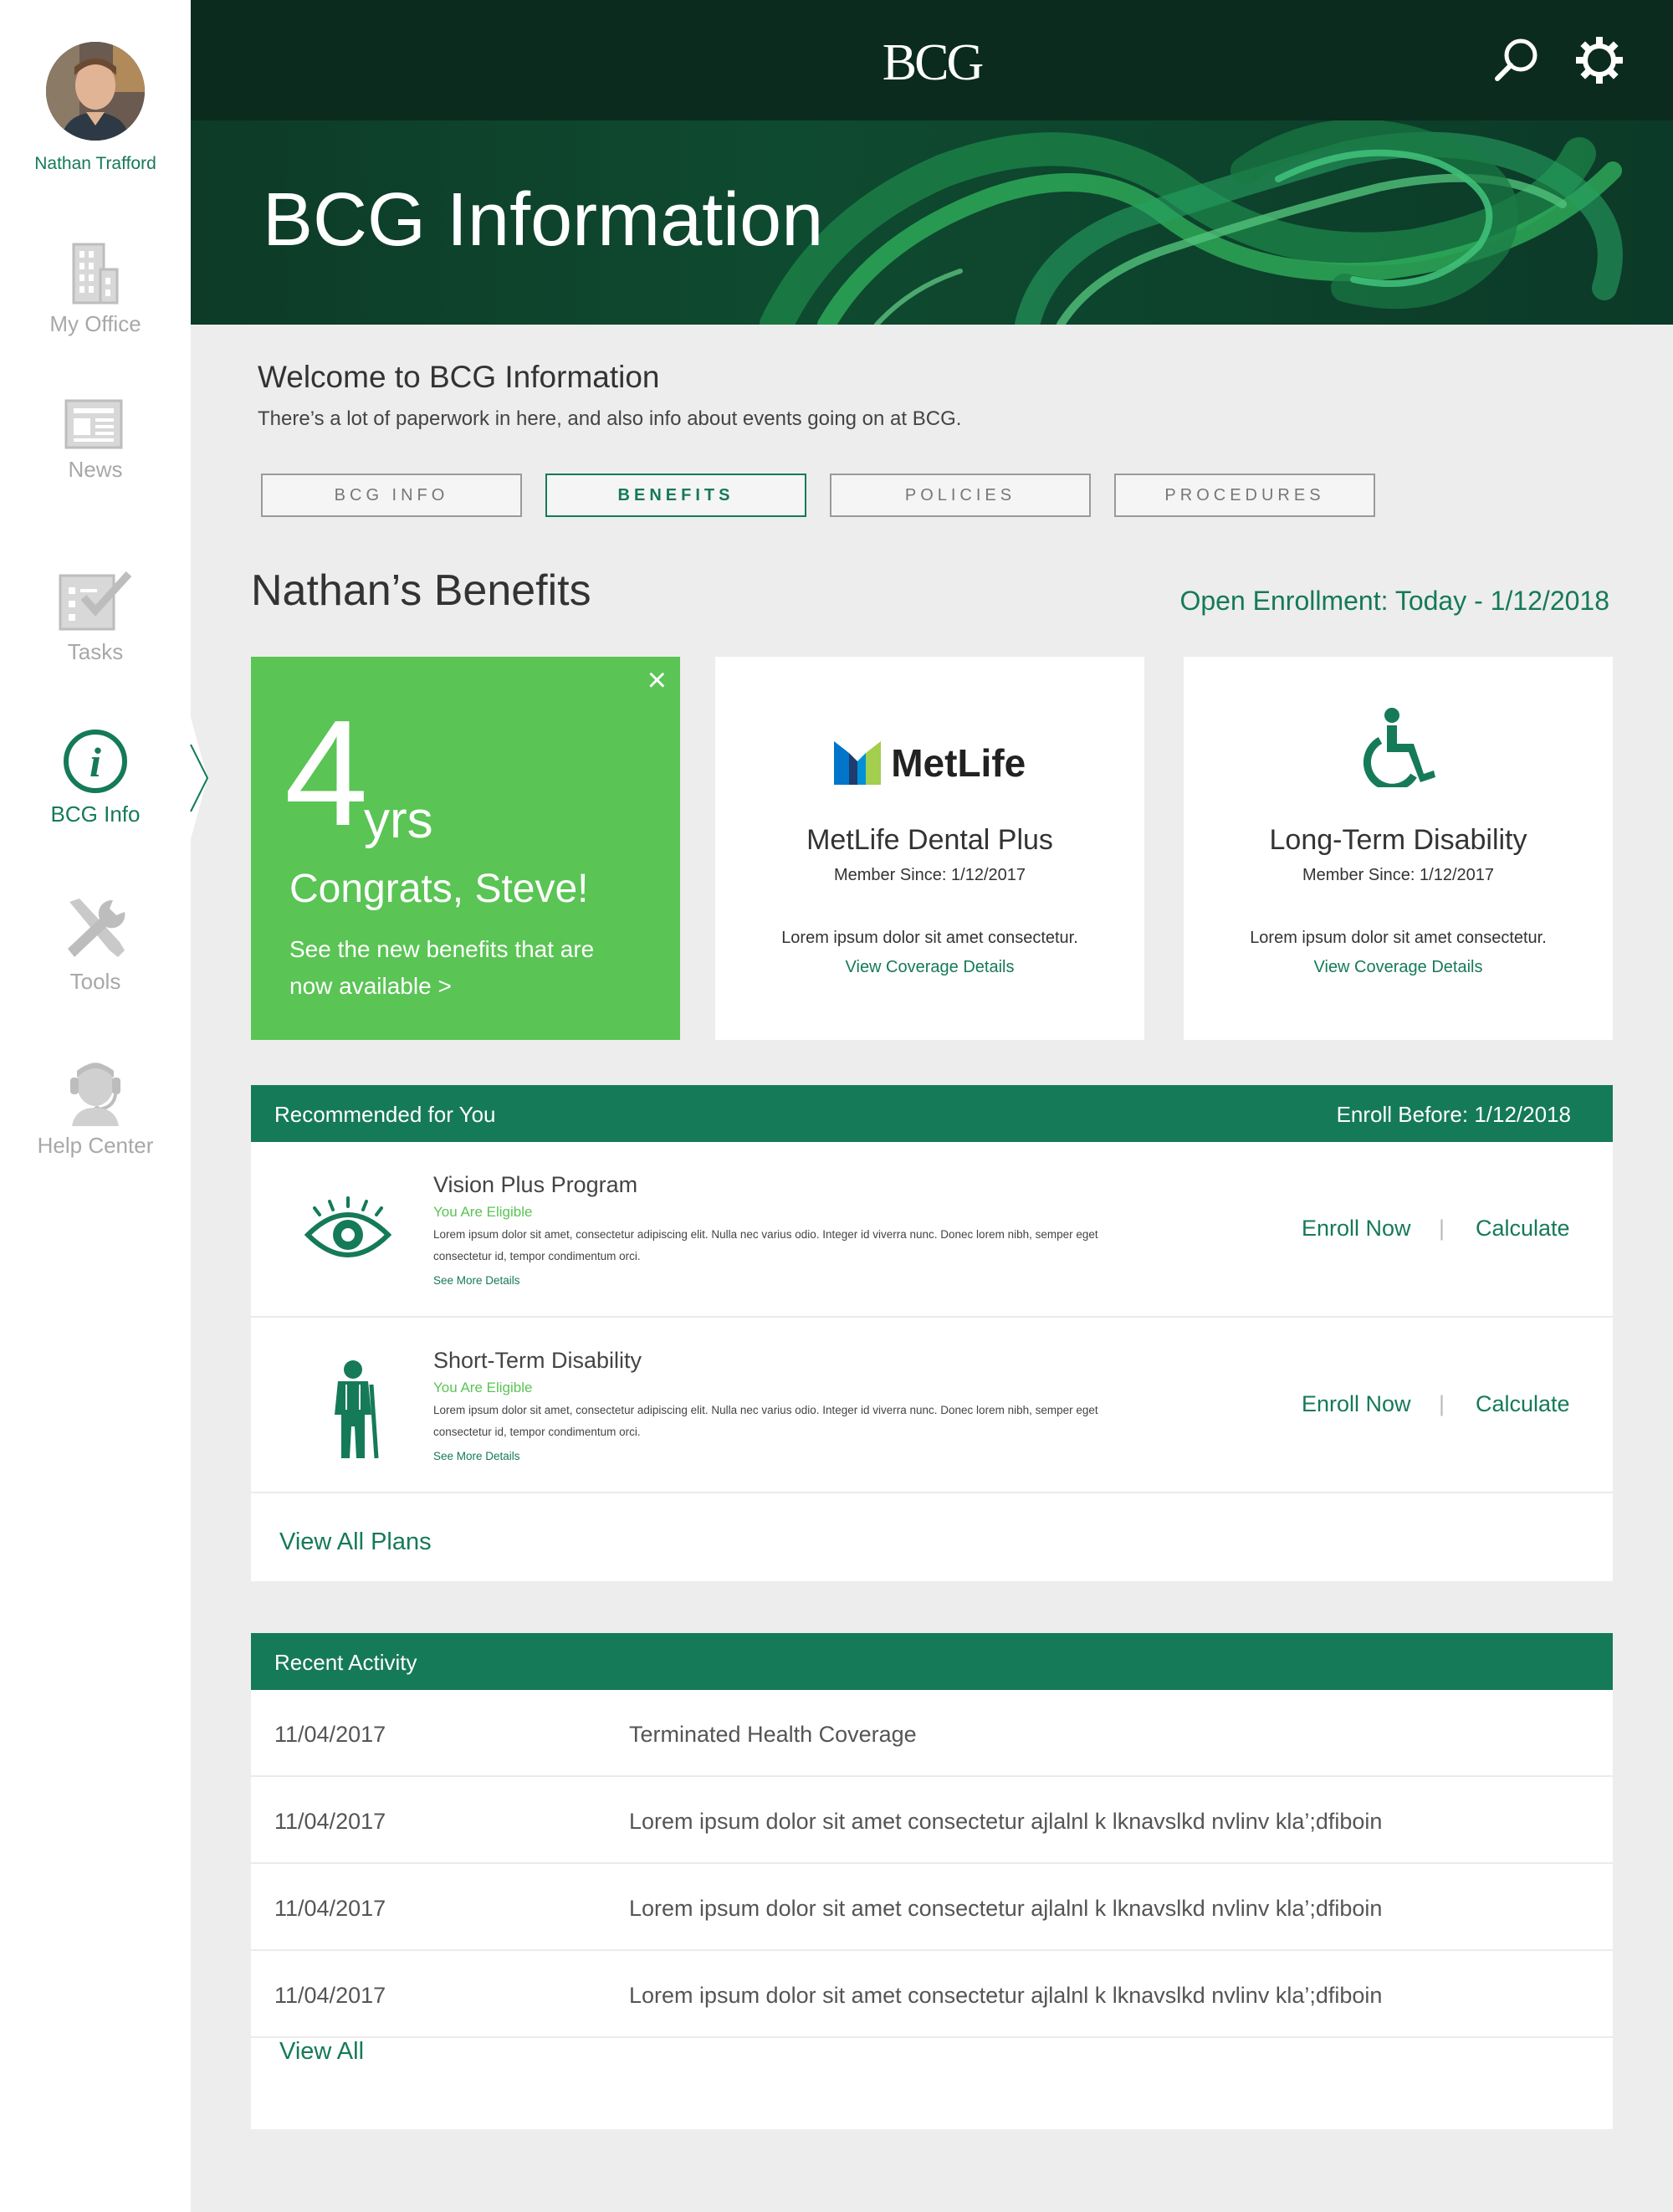 The width and height of the screenshot is (1673, 2212). Describe the element at coordinates (97, 928) in the screenshot. I see `tools-icon` at that location.